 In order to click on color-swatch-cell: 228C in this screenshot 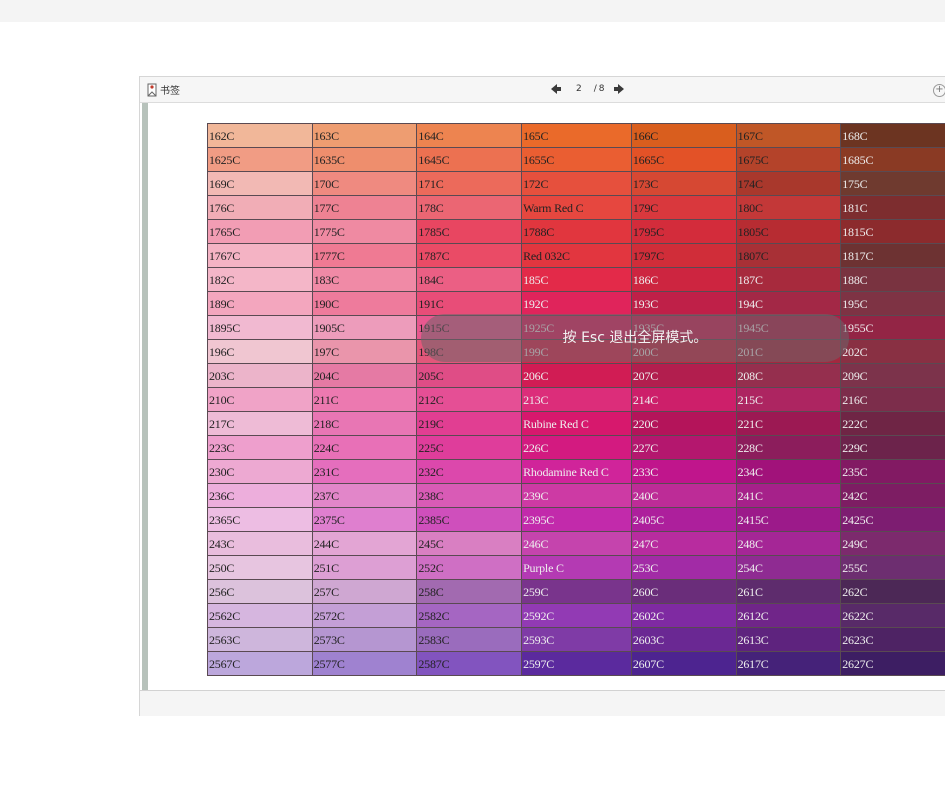, I will do `click(788, 447)`.